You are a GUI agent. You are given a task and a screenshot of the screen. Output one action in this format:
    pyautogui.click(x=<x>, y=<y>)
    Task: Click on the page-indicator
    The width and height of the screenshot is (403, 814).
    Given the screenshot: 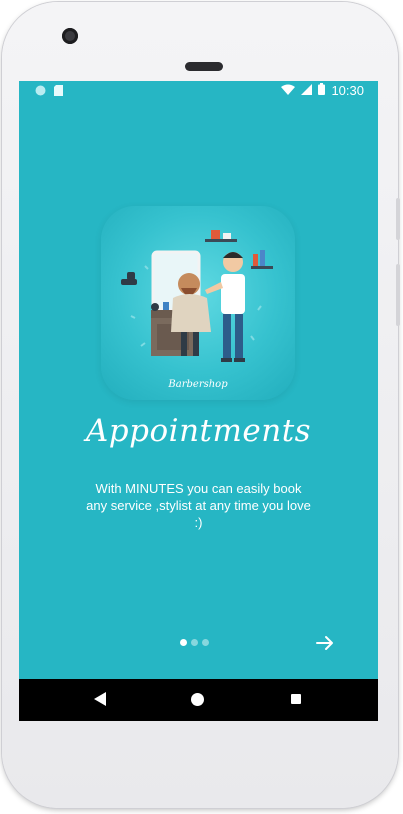 What is the action you would take?
    pyautogui.click(x=194, y=642)
    